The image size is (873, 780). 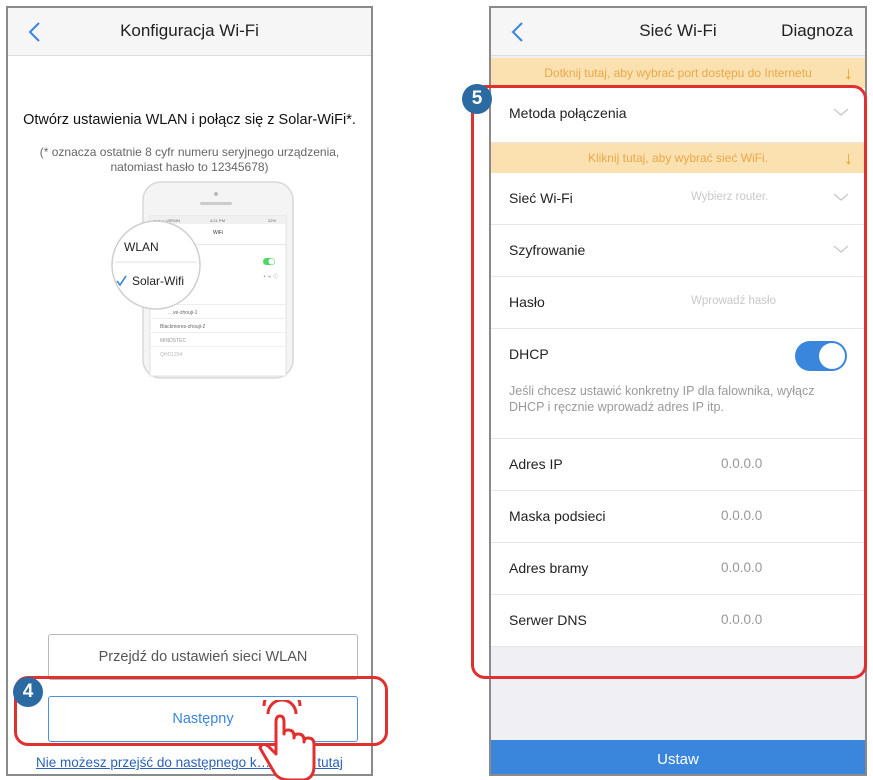 I want to click on net-list-4: QHD1204, so click(x=171, y=355).